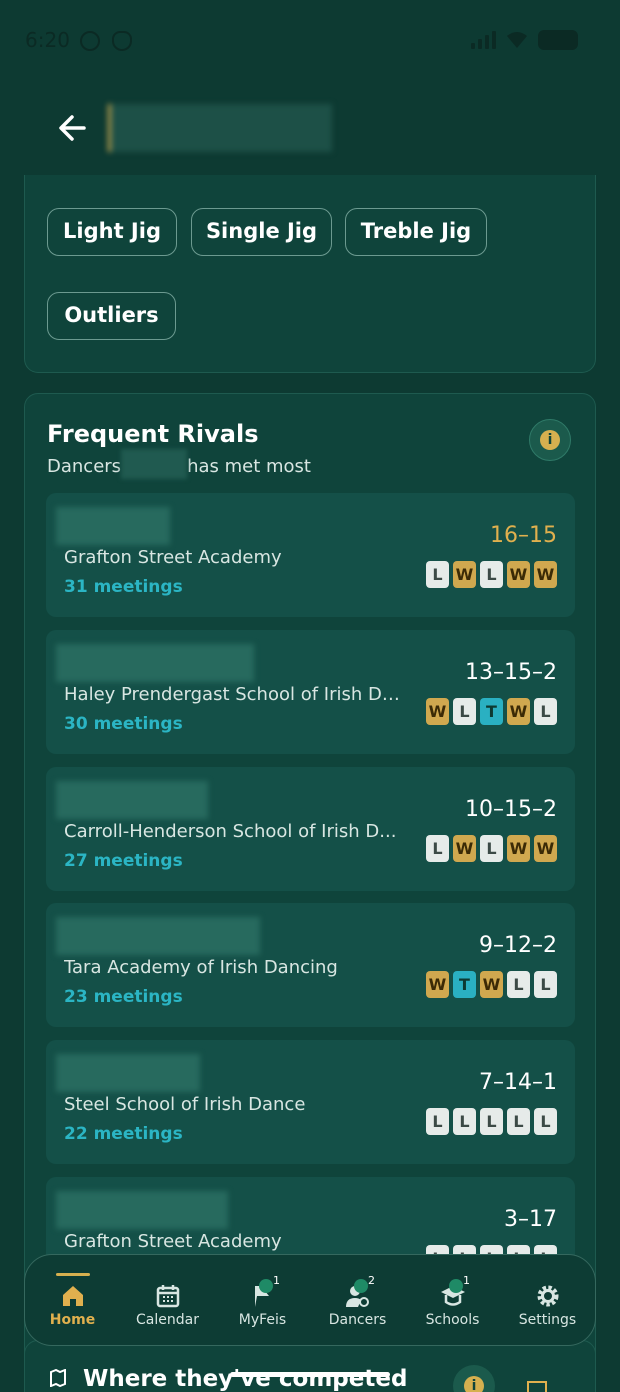  I want to click on nav-label: Settings, so click(547, 1320).